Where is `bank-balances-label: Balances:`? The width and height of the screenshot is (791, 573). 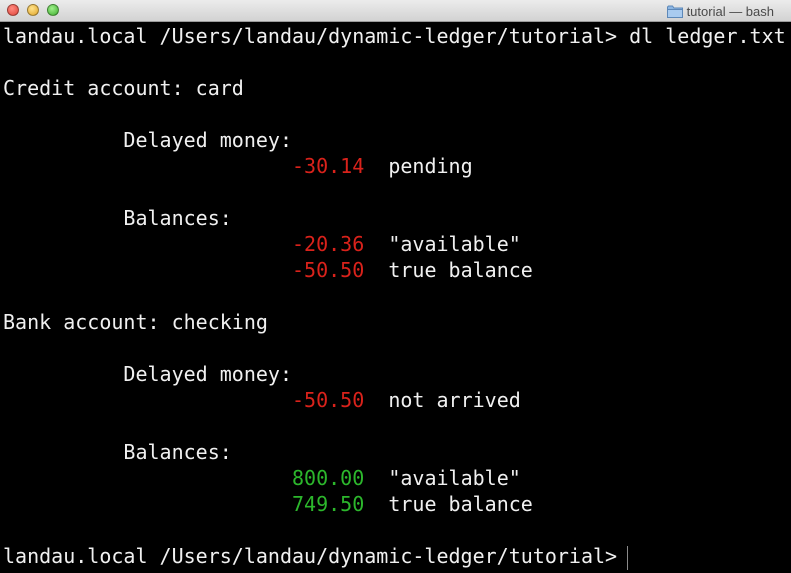
bank-balances-label: Balances: is located at coordinates (177, 452).